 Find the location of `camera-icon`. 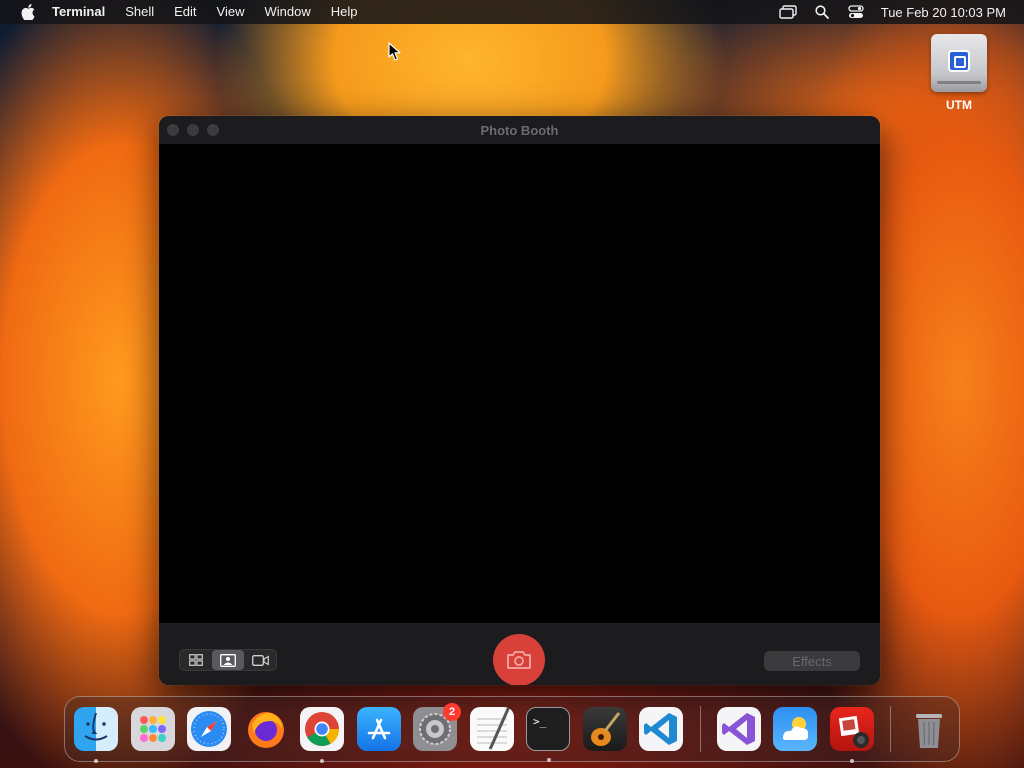

camera-icon is located at coordinates (519, 660).